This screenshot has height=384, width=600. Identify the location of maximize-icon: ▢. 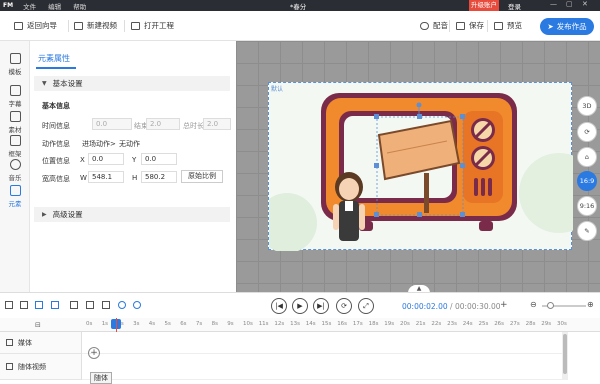
(569, 4).